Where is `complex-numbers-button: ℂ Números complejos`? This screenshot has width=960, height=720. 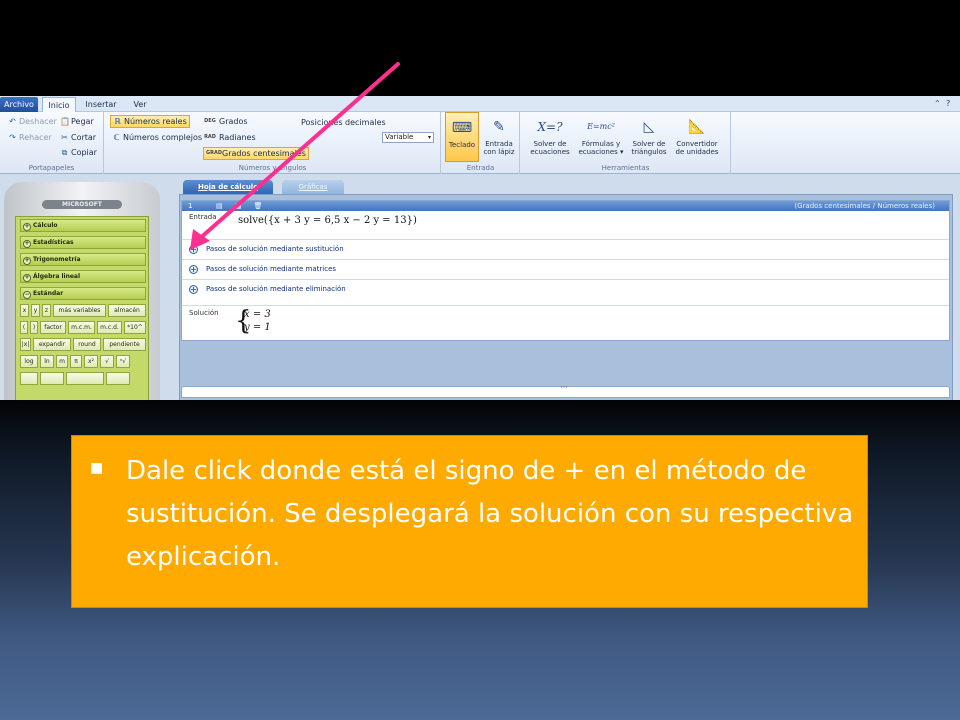 complex-numbers-button: ℂ Números complejos is located at coordinates (157, 137).